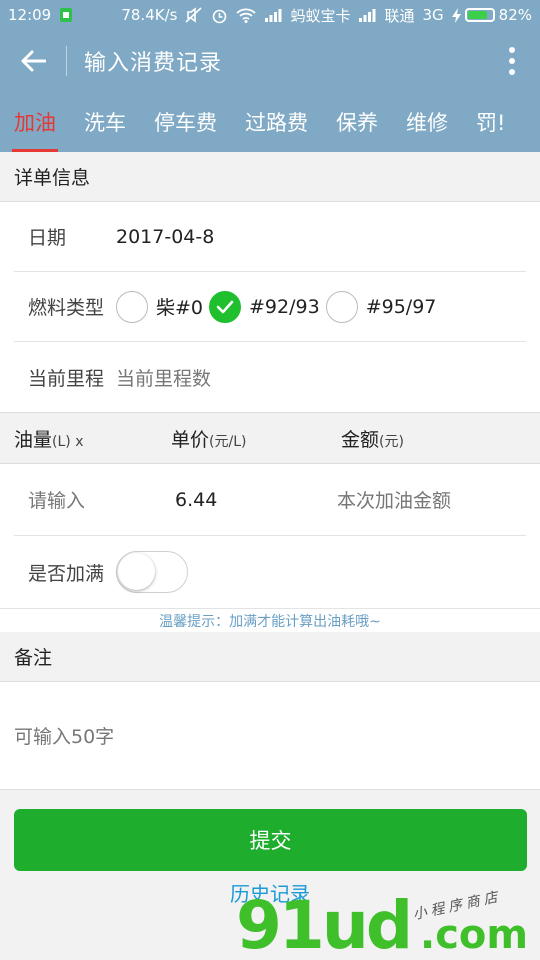 The image size is (540, 960). Describe the element at coordinates (66, 573) in the screenshot. I see `fill-full-label: 是否加满` at that location.